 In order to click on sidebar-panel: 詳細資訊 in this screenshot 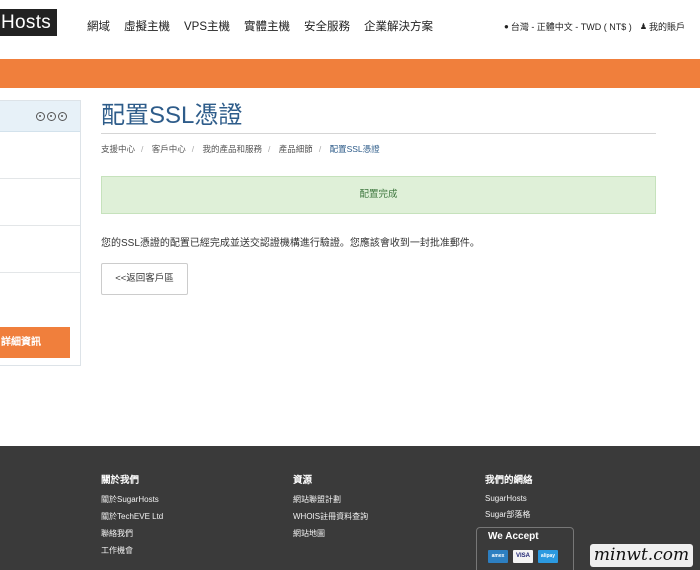, I will do `click(40, 233)`.